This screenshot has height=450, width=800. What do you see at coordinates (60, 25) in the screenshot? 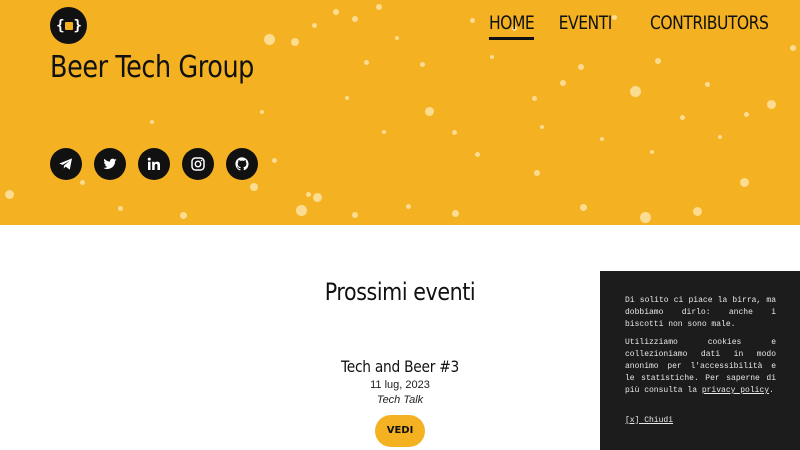
I see `logo-brace-left: {` at bounding box center [60, 25].